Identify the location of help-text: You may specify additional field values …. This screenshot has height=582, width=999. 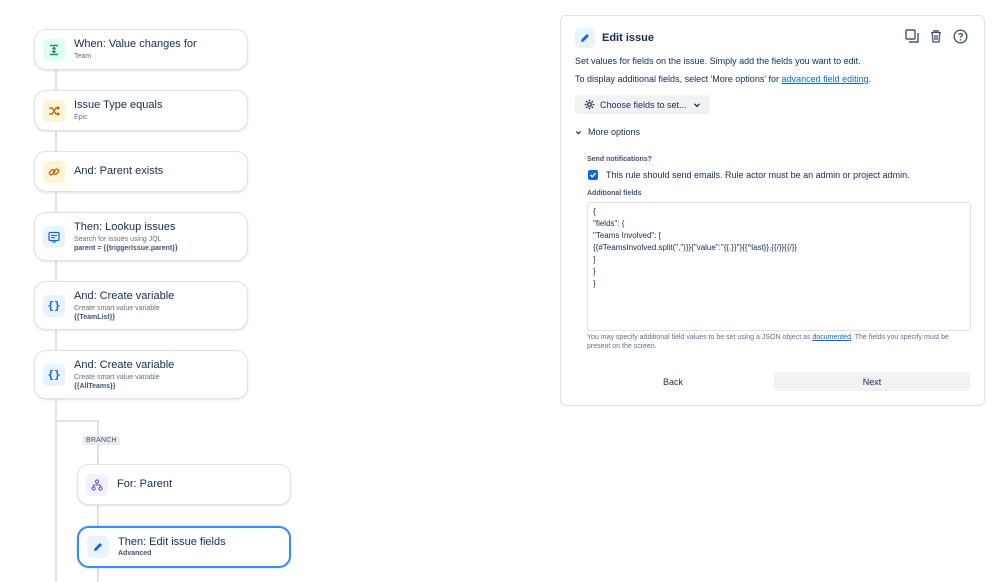
(777, 342).